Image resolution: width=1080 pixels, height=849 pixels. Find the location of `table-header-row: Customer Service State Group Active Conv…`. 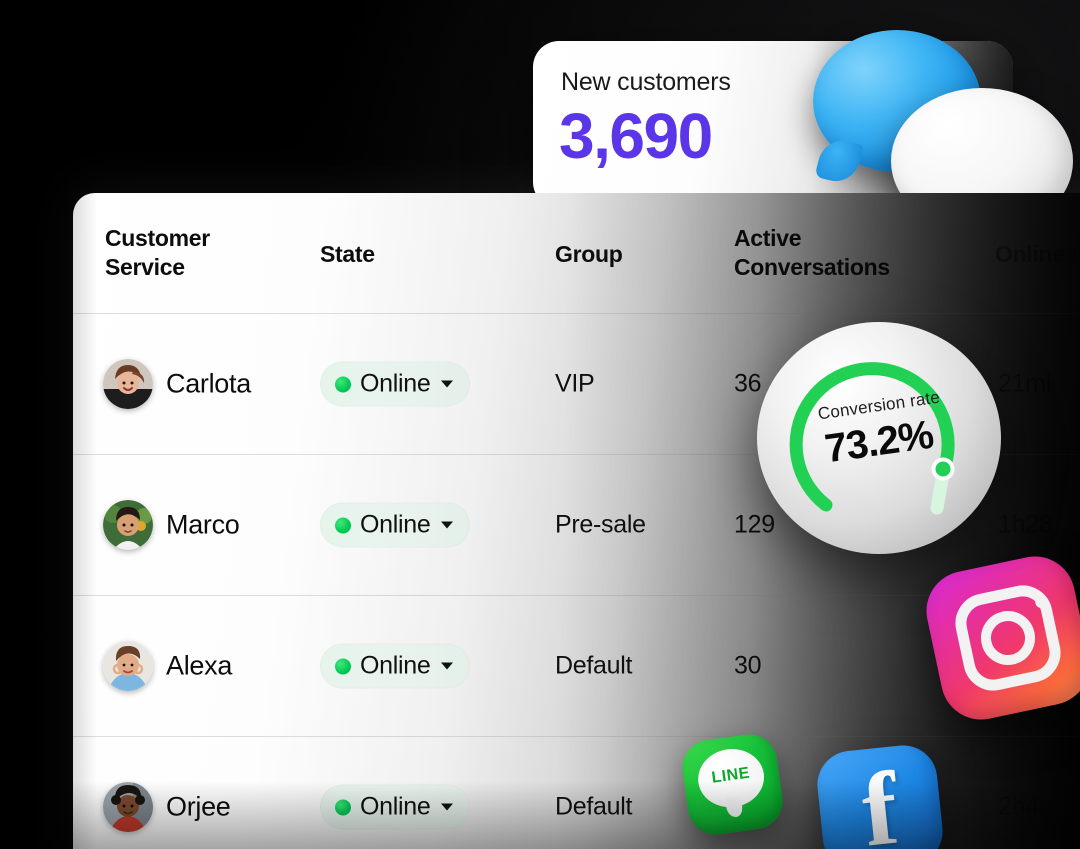

table-header-row: Customer Service State Group Active Conv… is located at coordinates (576, 253).